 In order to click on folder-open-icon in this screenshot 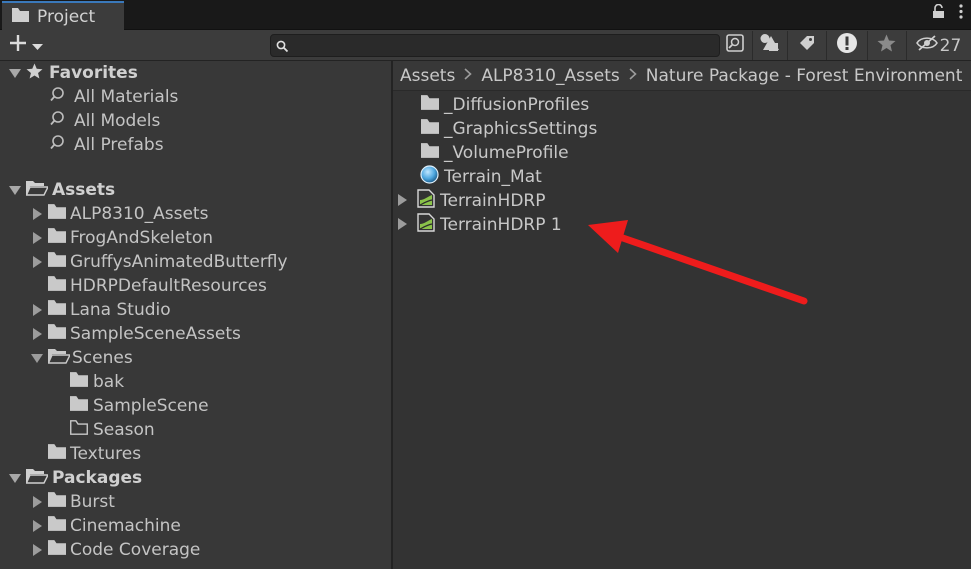, I will do `click(37, 190)`.